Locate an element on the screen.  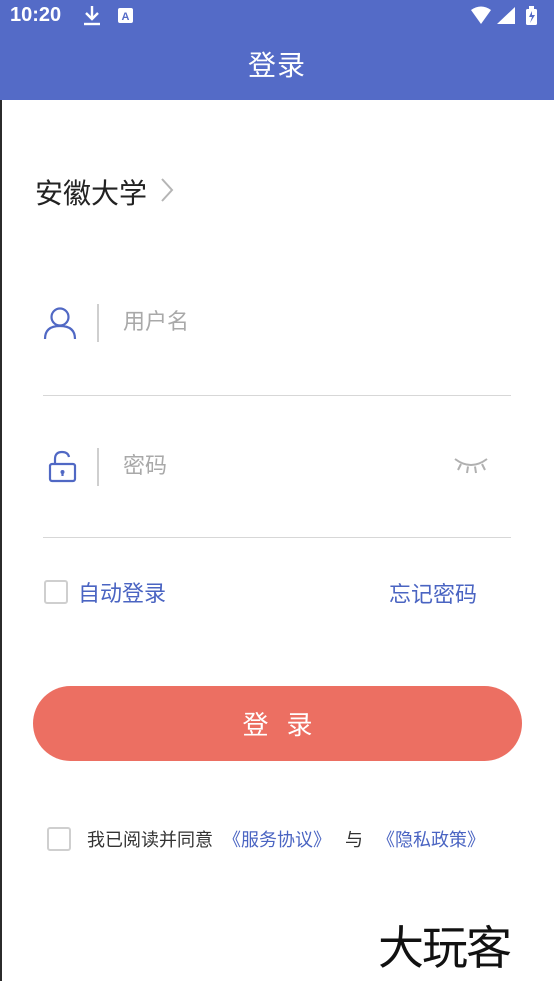
title-bar: 登录 is located at coordinates (277, 66).